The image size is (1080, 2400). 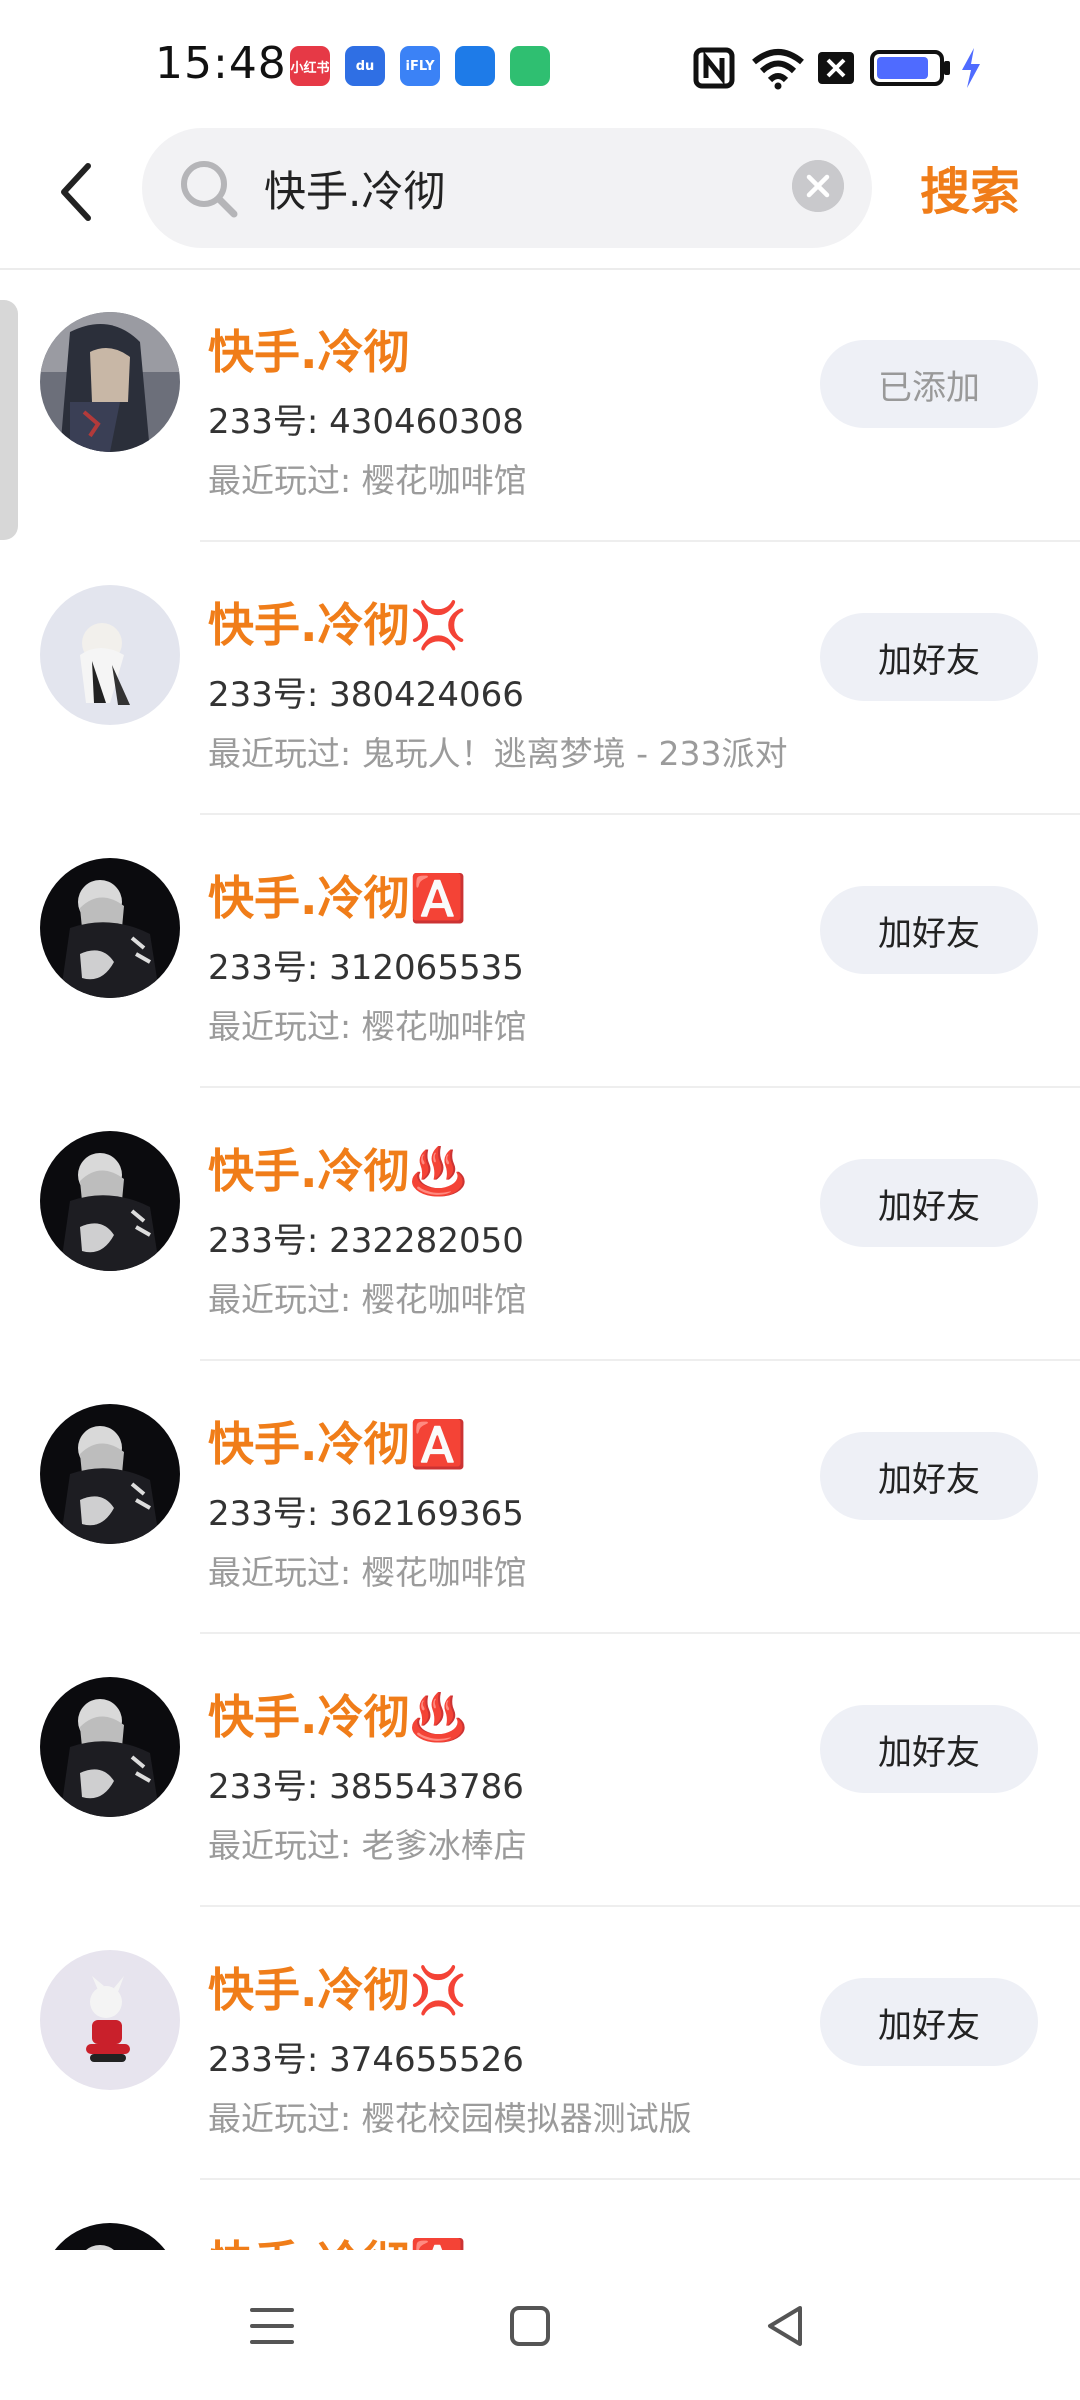 What do you see at coordinates (778, 69) in the screenshot?
I see `wifi-icon` at bounding box center [778, 69].